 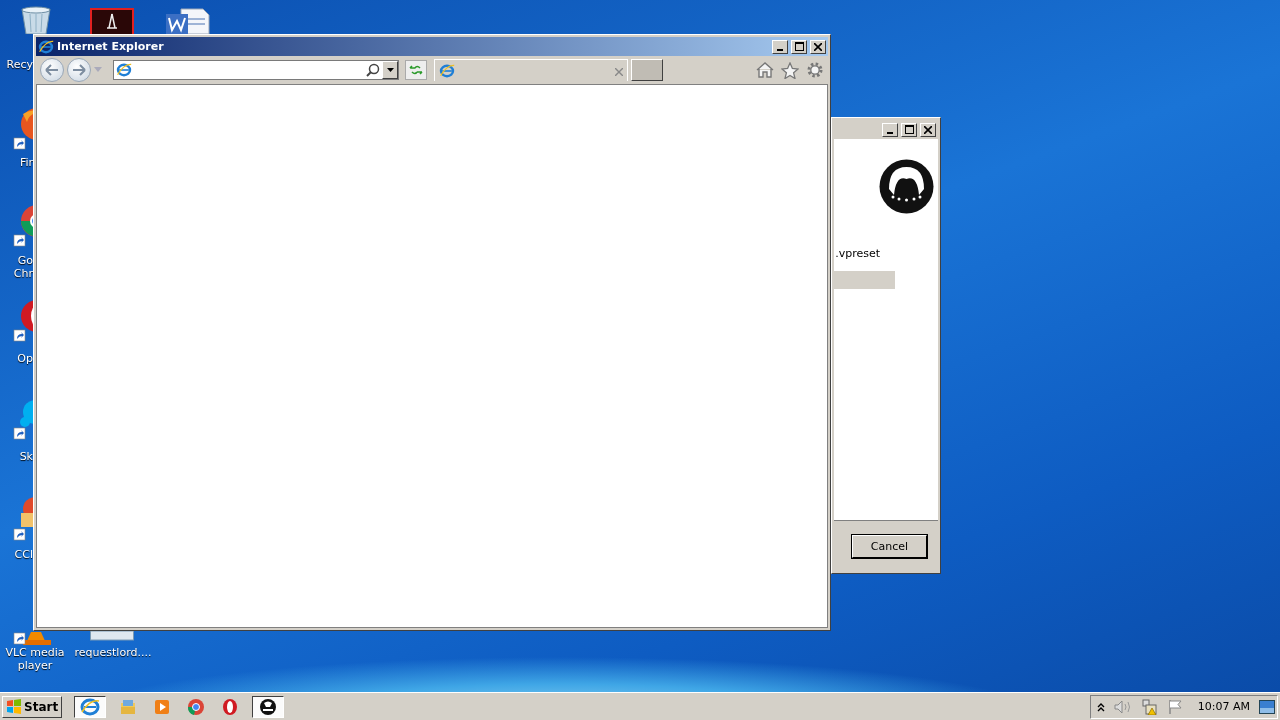 What do you see at coordinates (647, 70) in the screenshot?
I see `new-tab-button` at bounding box center [647, 70].